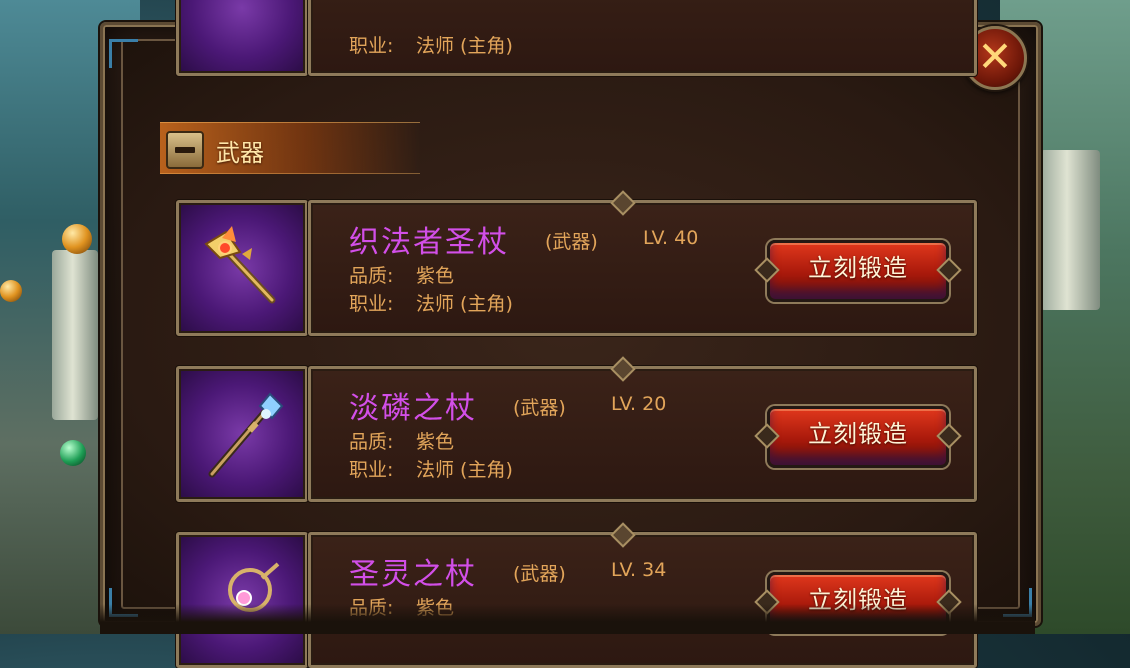 This screenshot has height=668, width=1130. I want to click on item-info-box: 淡磷之杖 (武器) LV. 20 品质: 紫色 职业: 法师 (主角) 立刻锻造, so click(642, 434).